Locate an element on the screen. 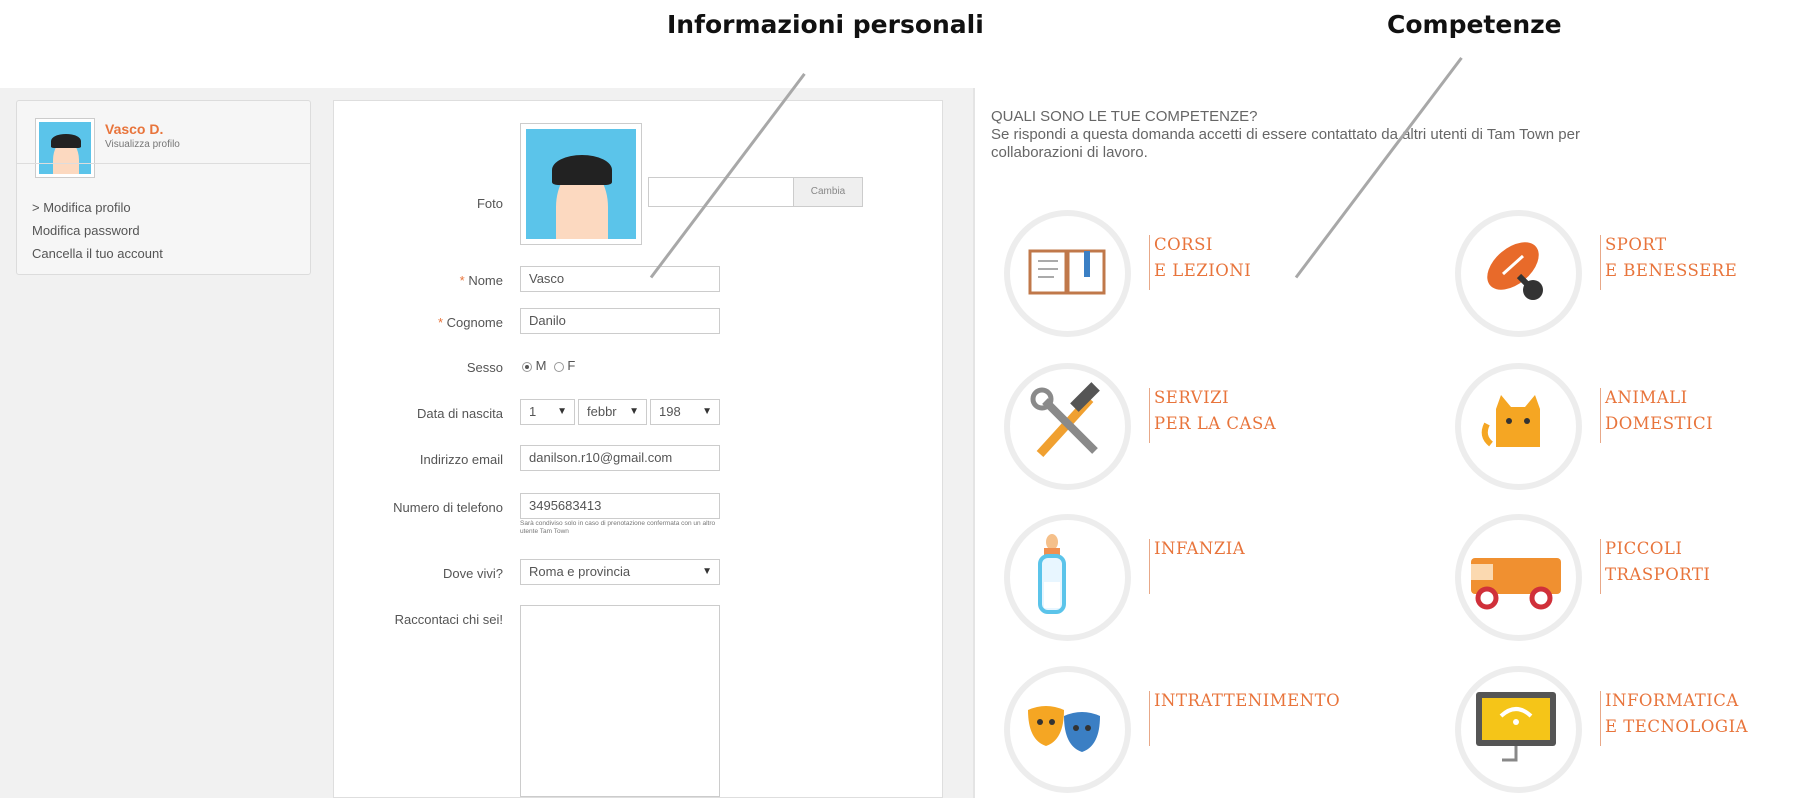  skill-label-line1: INFANZIA is located at coordinates (1200, 548).